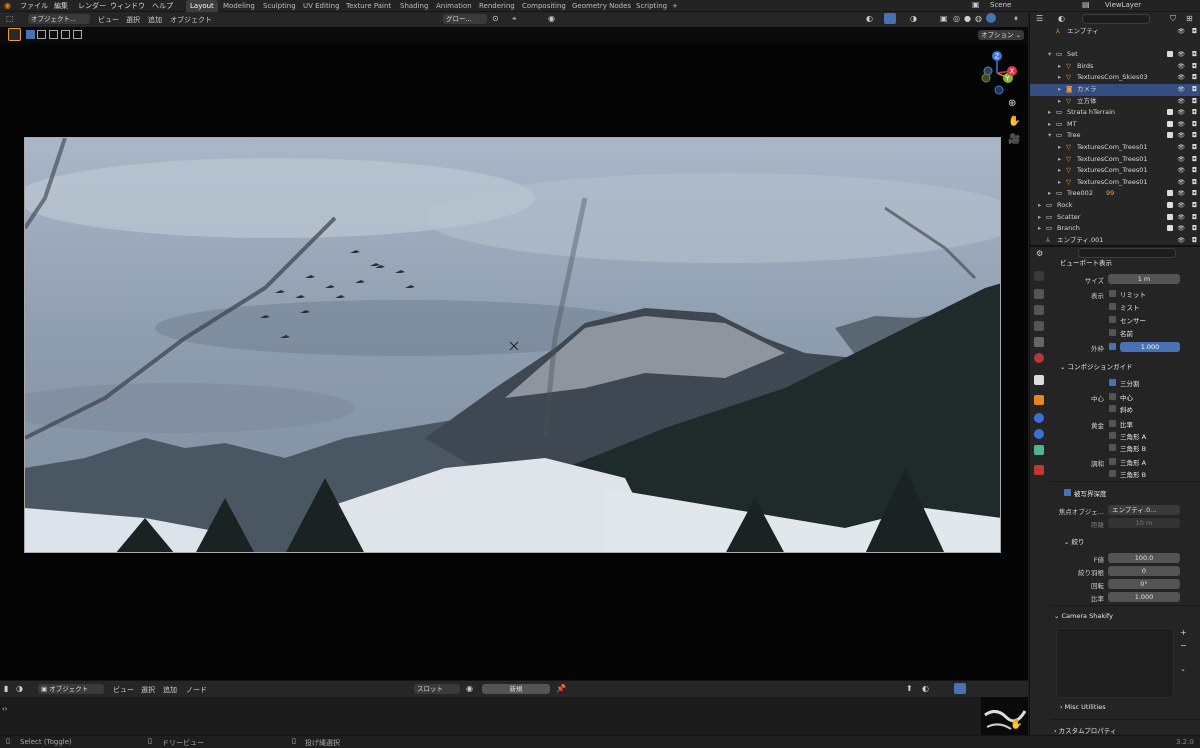 This screenshot has width=1200, height=748. Describe the element at coordinates (1115, 125) in the screenshot. I see `outliner-row: ▸ ▭ MT 👁 ◘` at that location.